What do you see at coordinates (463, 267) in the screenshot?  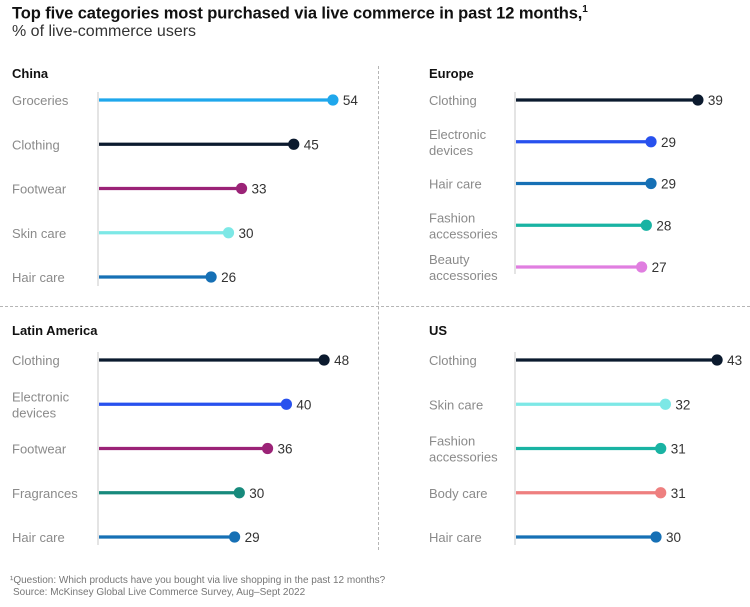 I see `category-label: Beauty accessories` at bounding box center [463, 267].